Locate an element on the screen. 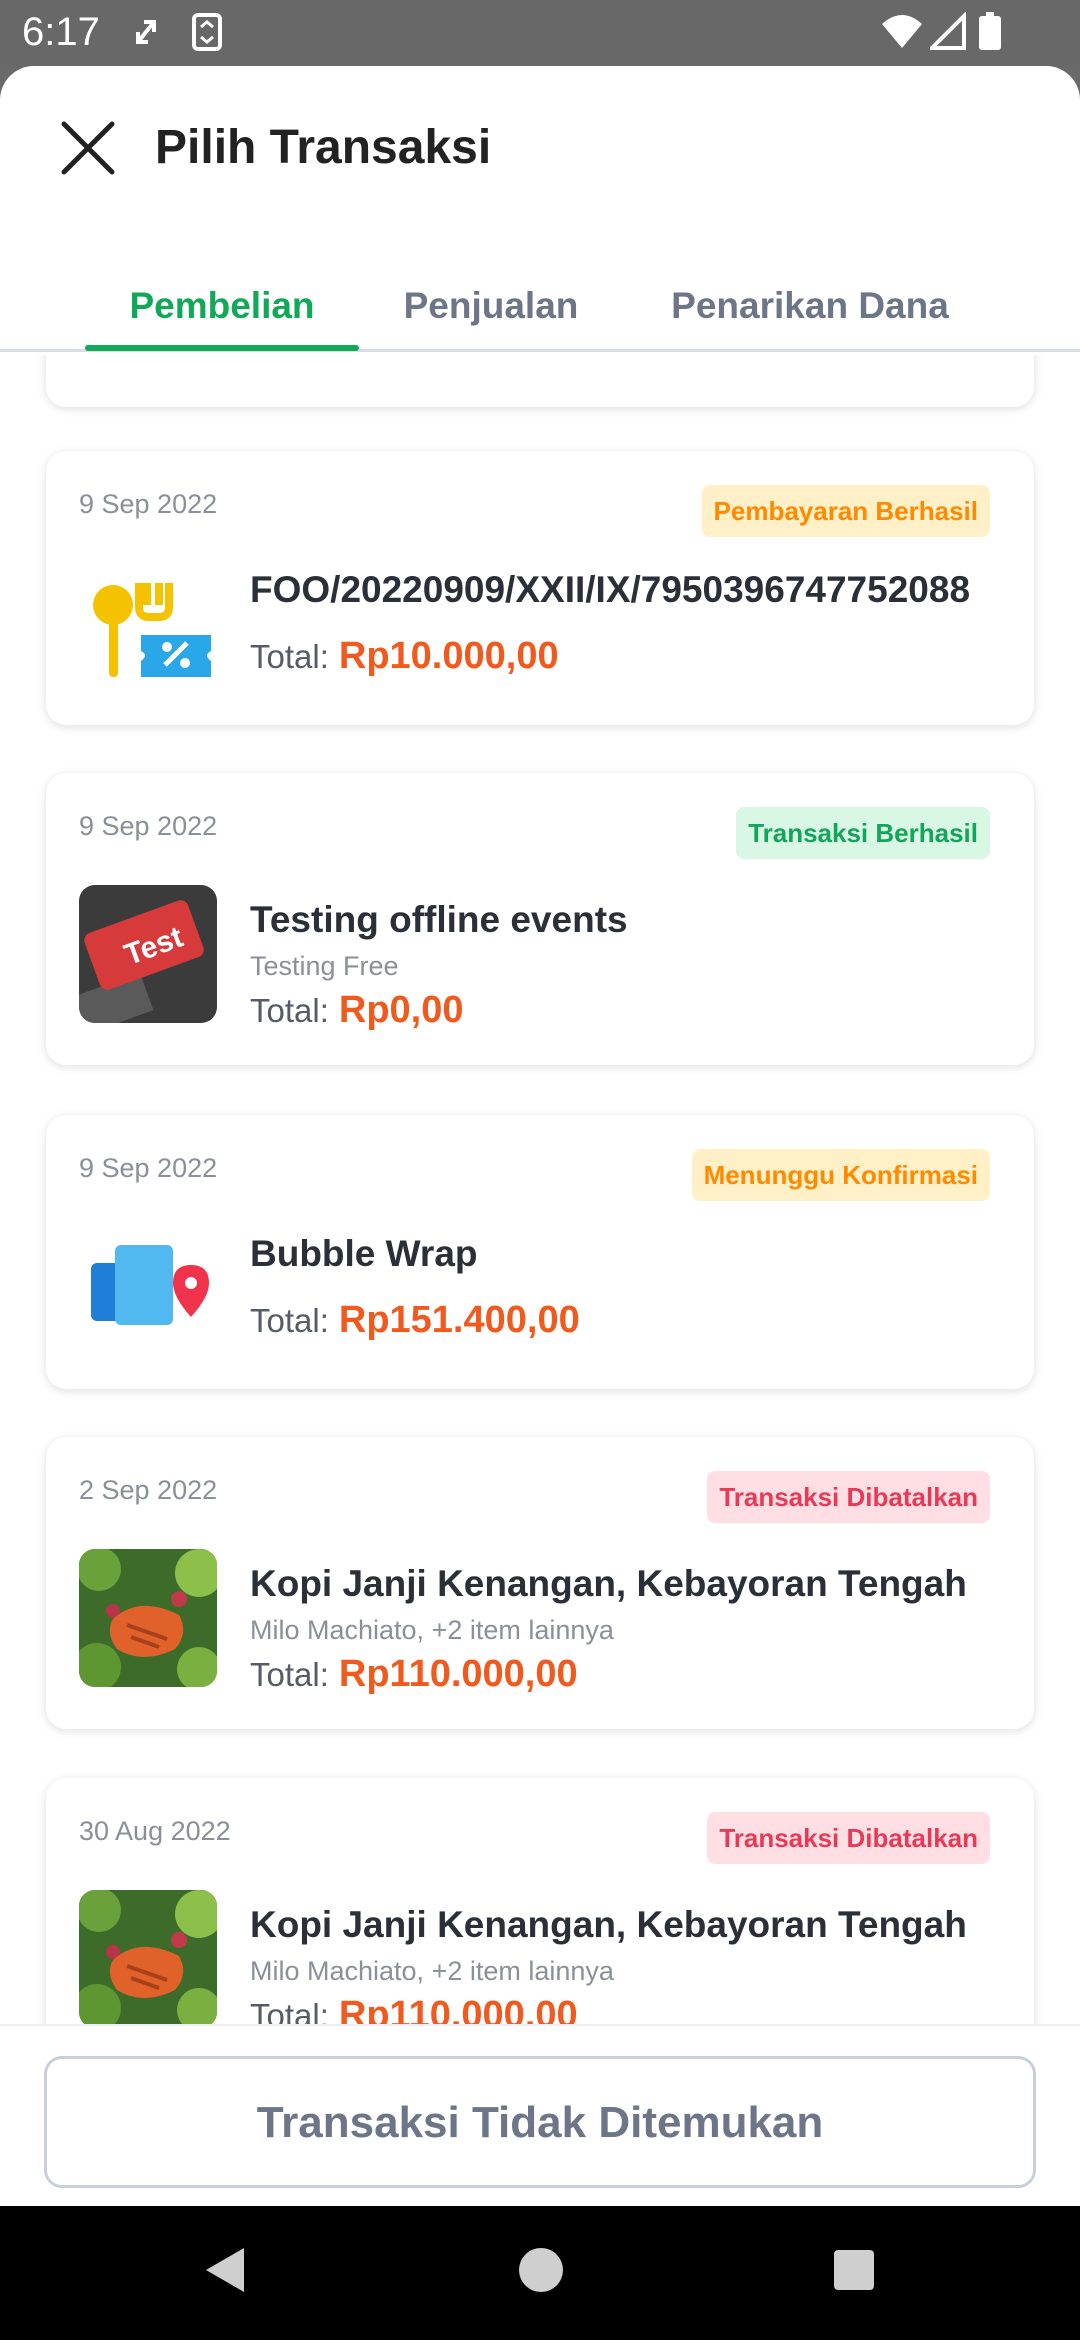 This screenshot has height=2340, width=1080. back-icon is located at coordinates (225, 2272).